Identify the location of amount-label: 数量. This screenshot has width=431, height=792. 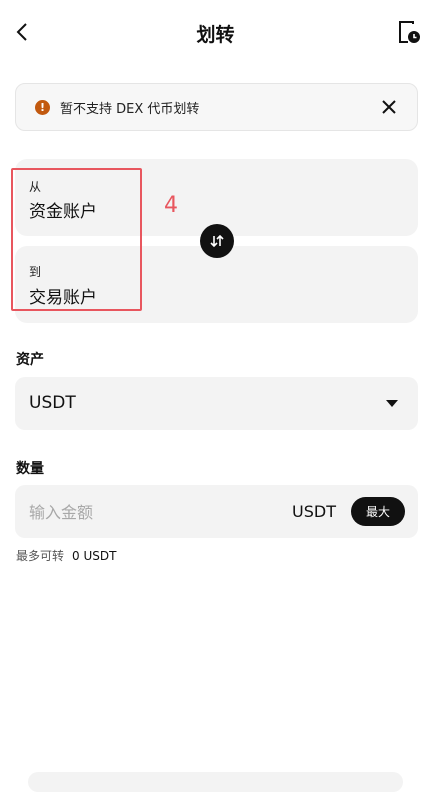
(30, 469).